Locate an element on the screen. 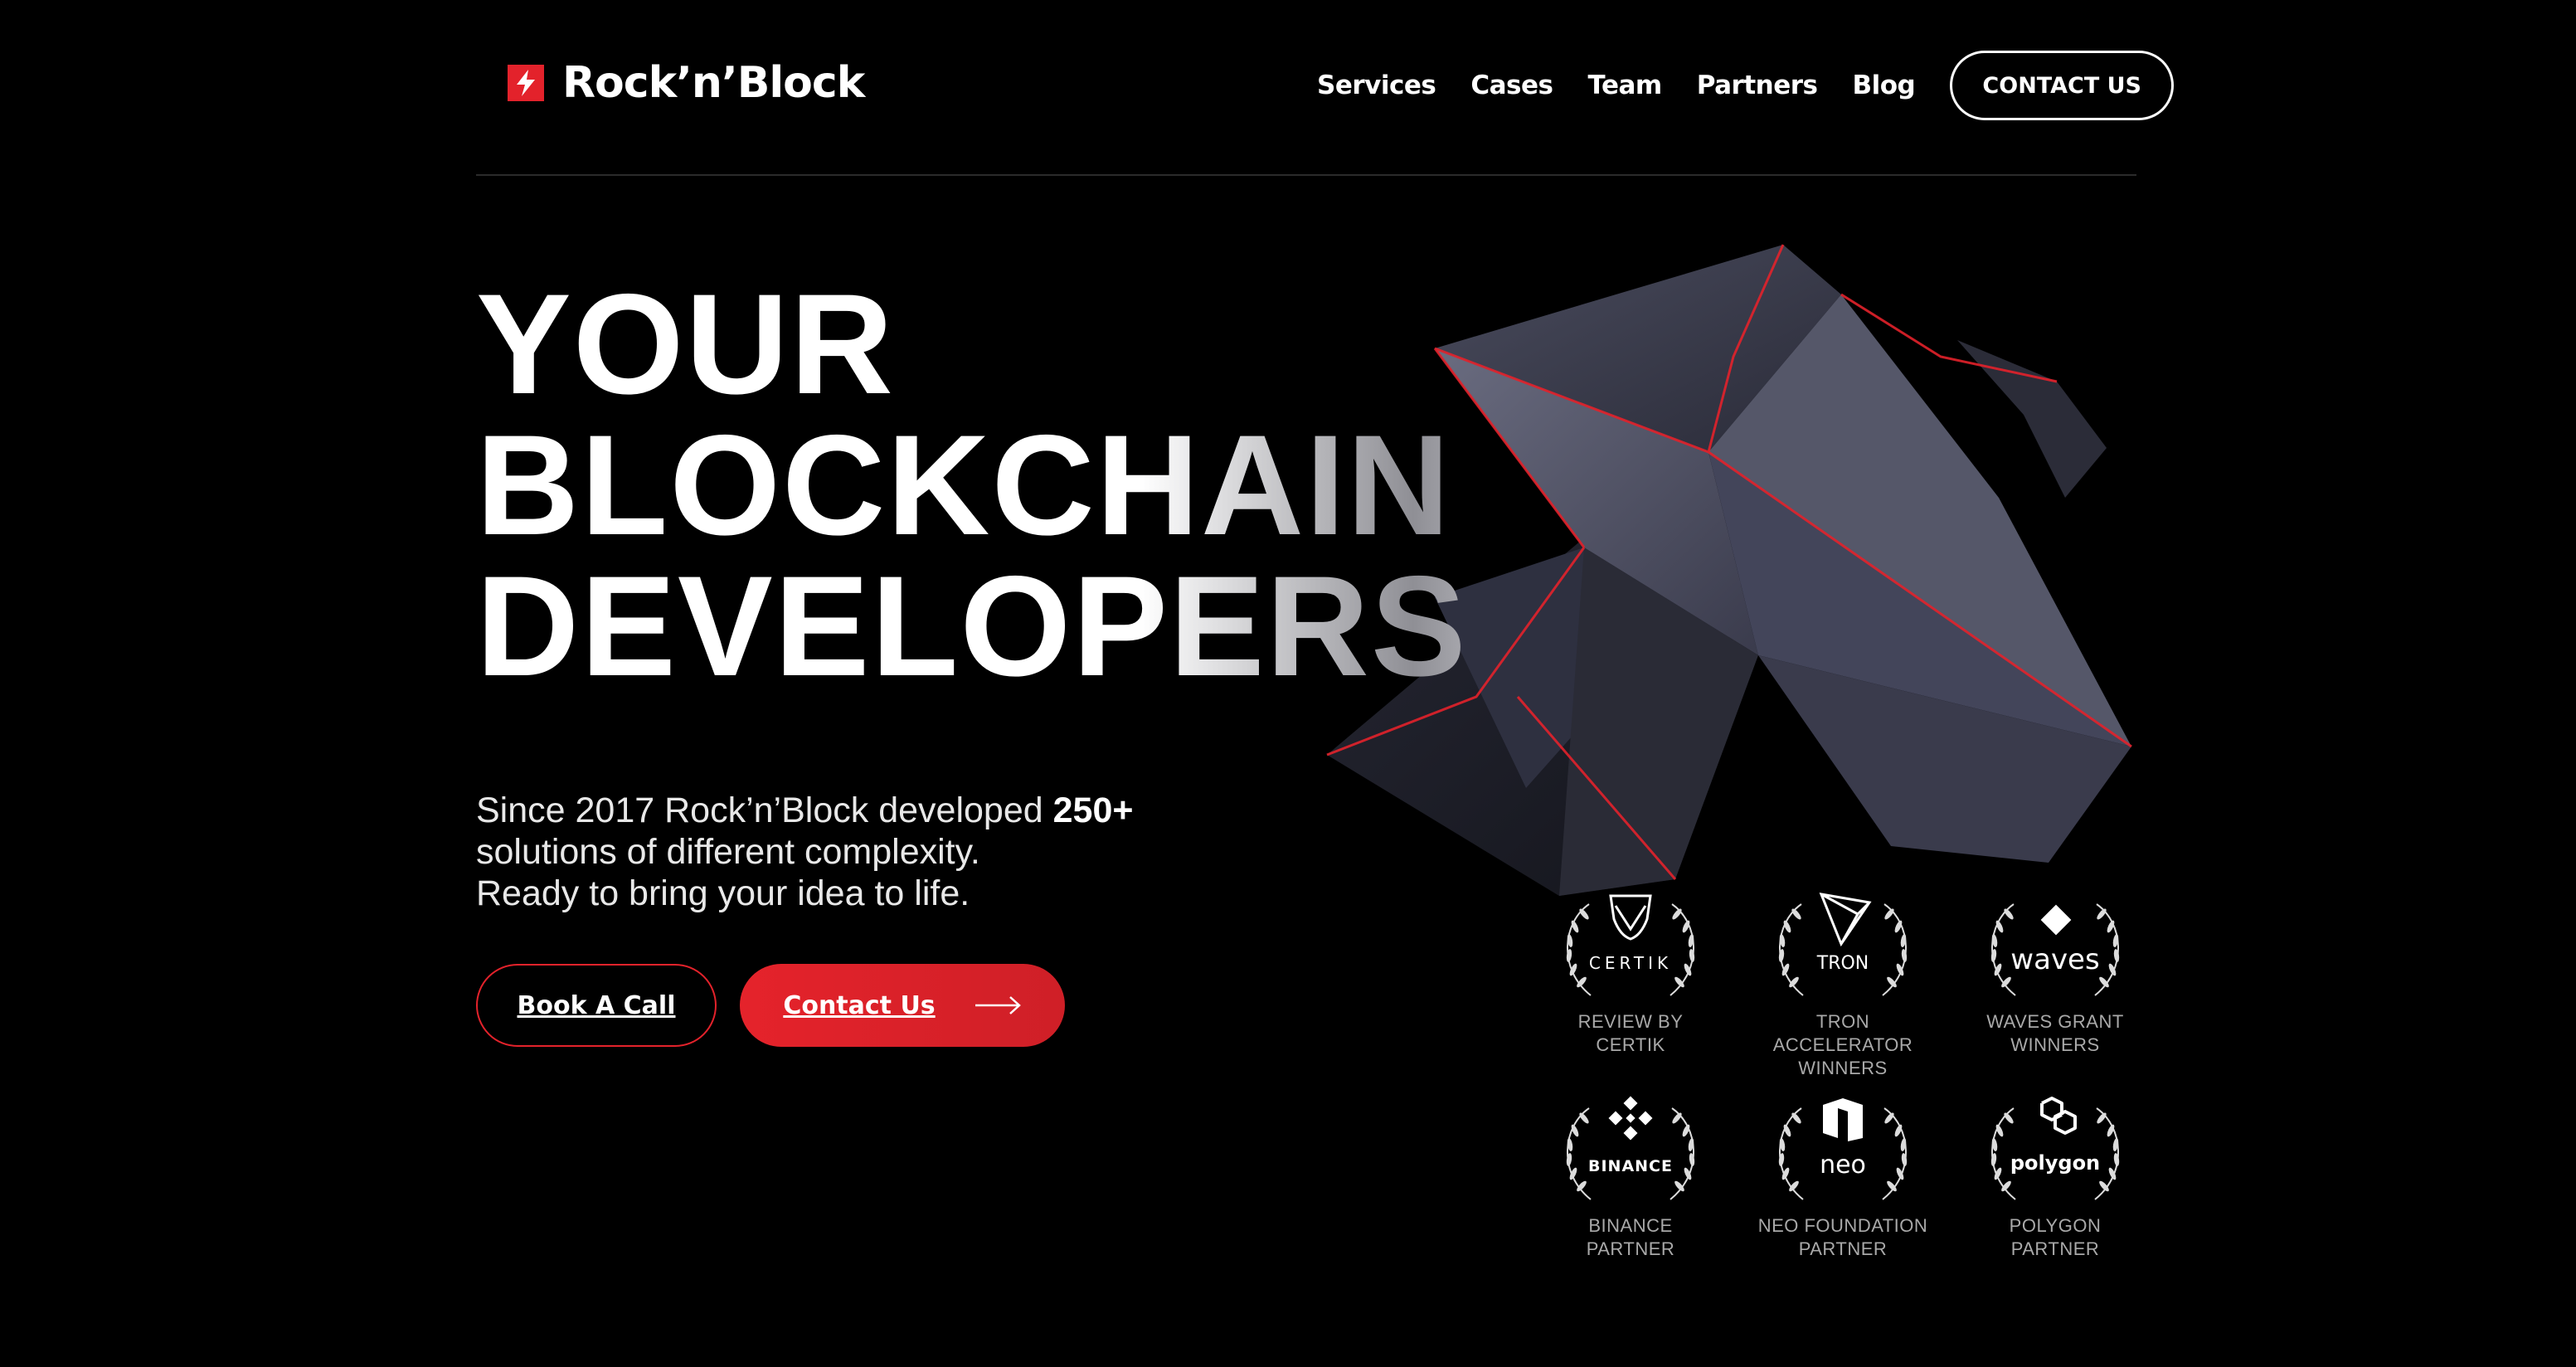 This screenshot has width=2576, height=1367. award-logo-text: TRON is located at coordinates (1842, 964).